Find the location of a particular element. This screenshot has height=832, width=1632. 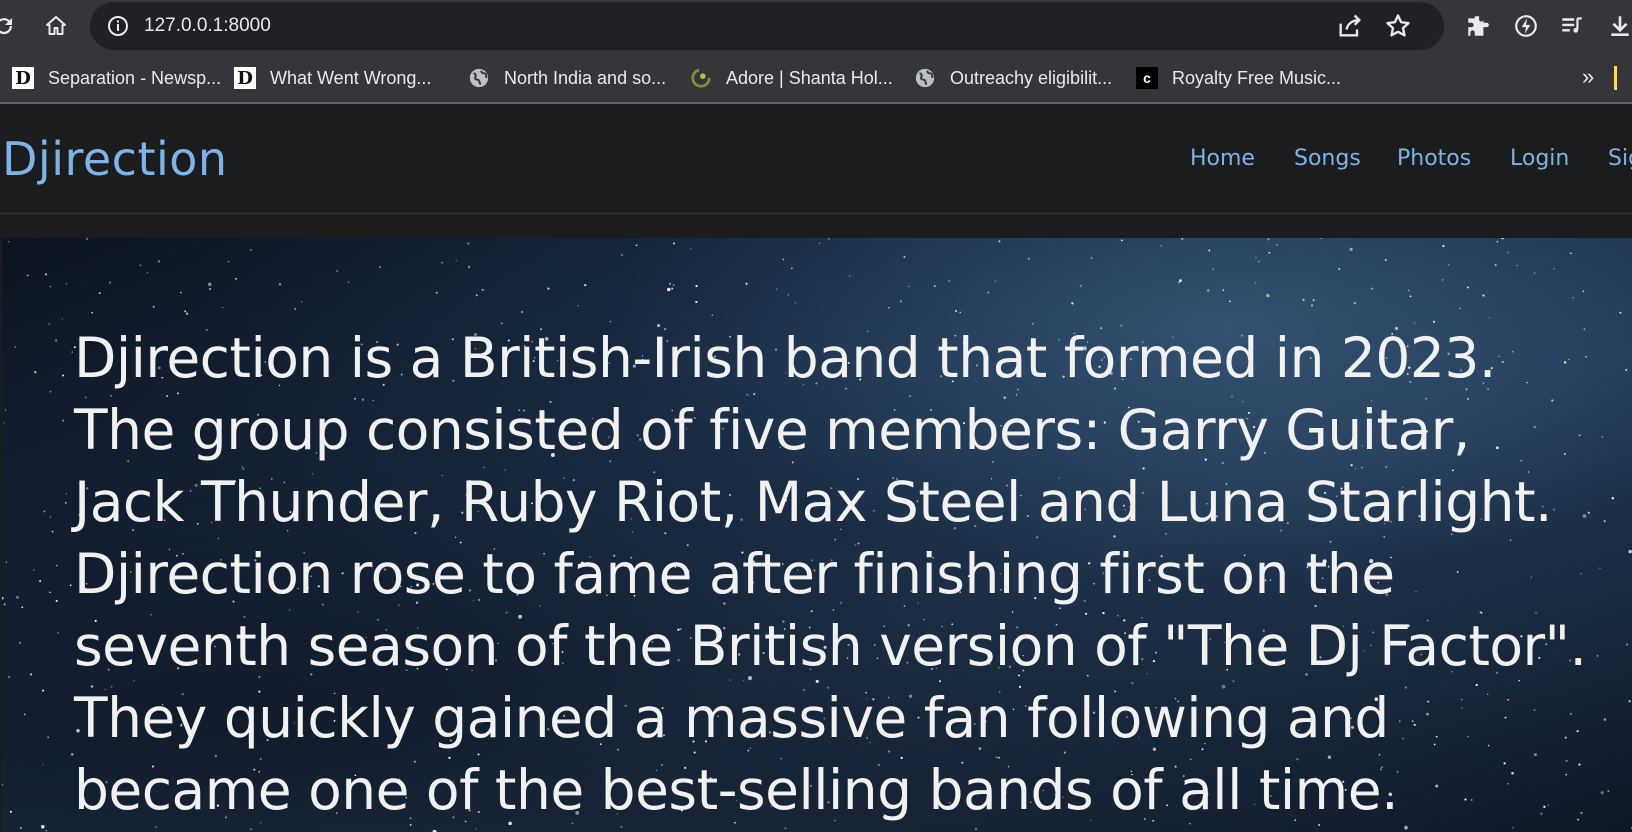

site-navbar: Djirection Home Songs Photos Login Sig is located at coordinates (816, 159).